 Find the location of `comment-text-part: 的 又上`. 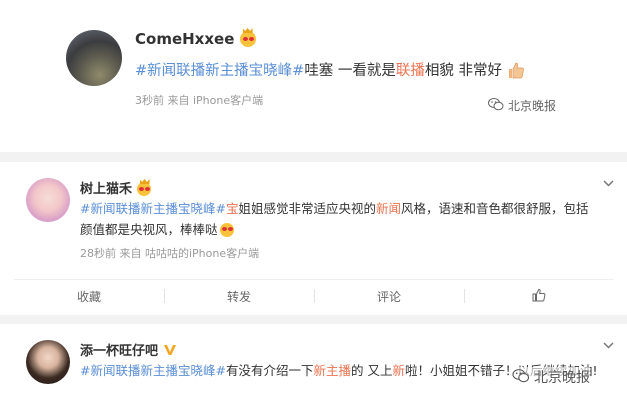

comment-text-part: 的 又上 is located at coordinates (371, 370).